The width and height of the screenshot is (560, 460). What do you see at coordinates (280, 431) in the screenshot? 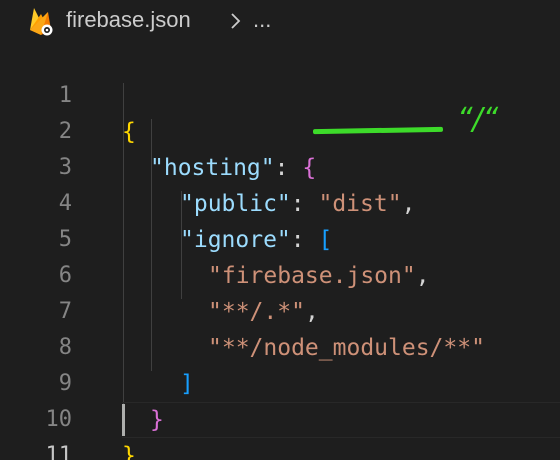
I see `code-line: 11` at bounding box center [280, 431].